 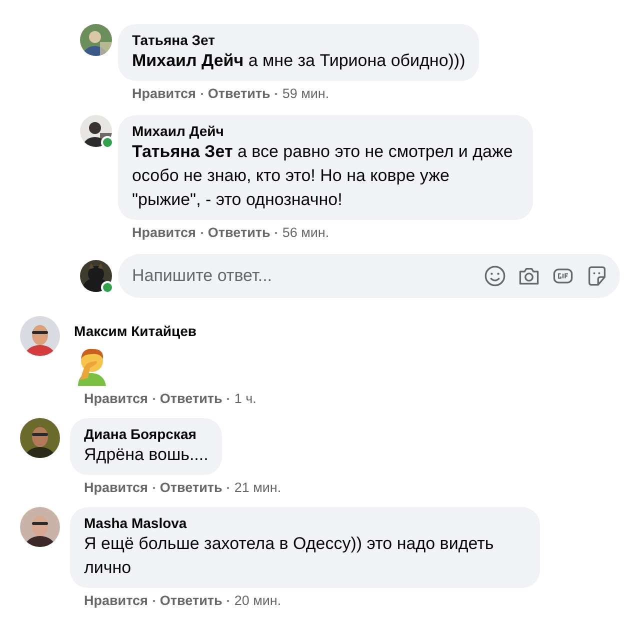 I want to click on timestamp: 1 ч., so click(x=245, y=399).